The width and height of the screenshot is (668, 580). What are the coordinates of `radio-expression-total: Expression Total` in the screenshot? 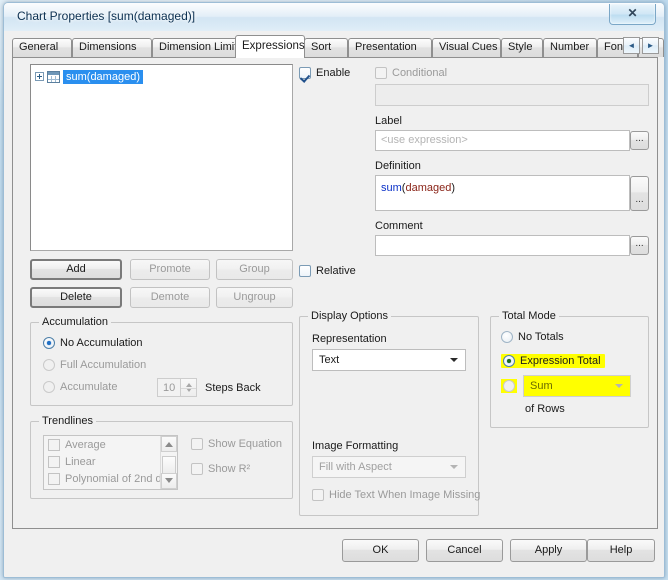 It's located at (553, 361).